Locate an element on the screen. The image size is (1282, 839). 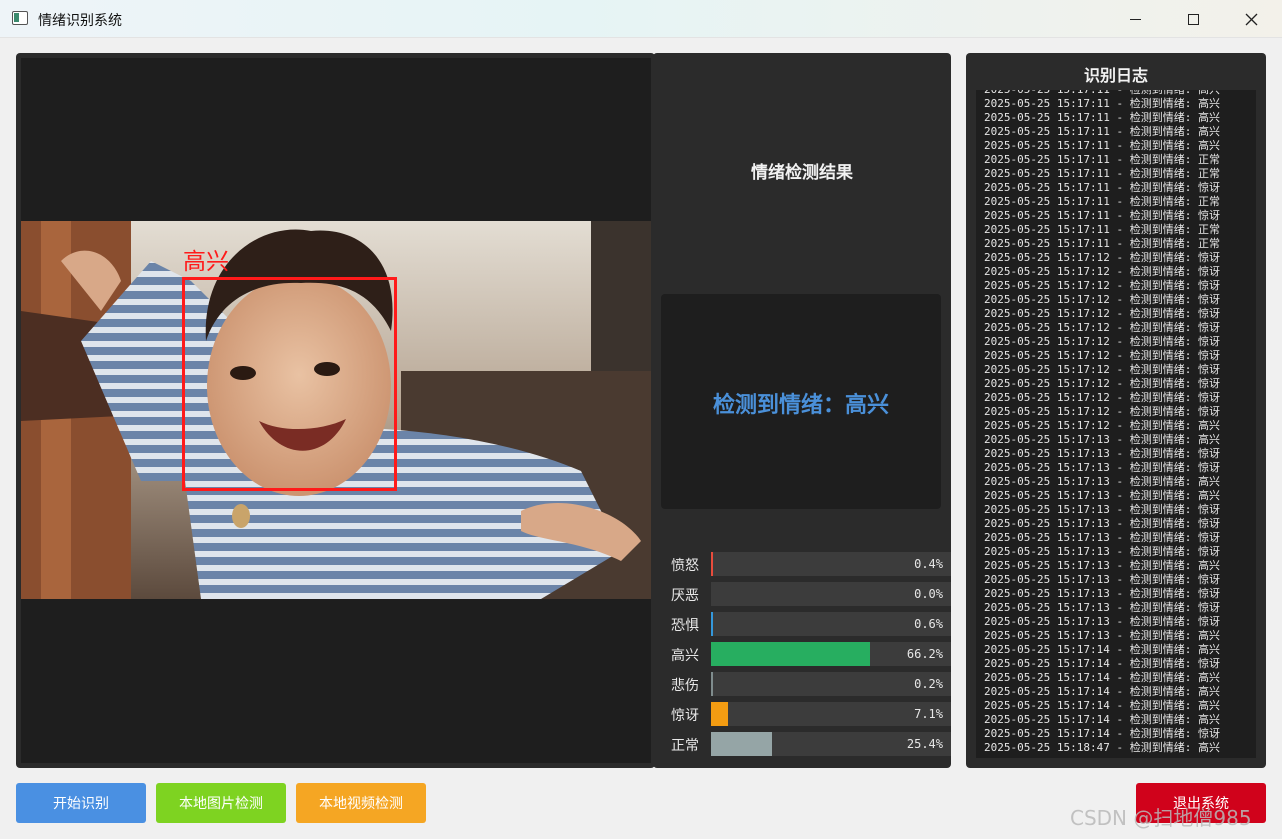
emotion-row-fear: 恐惧 0.6% is located at coordinates (806, 624).